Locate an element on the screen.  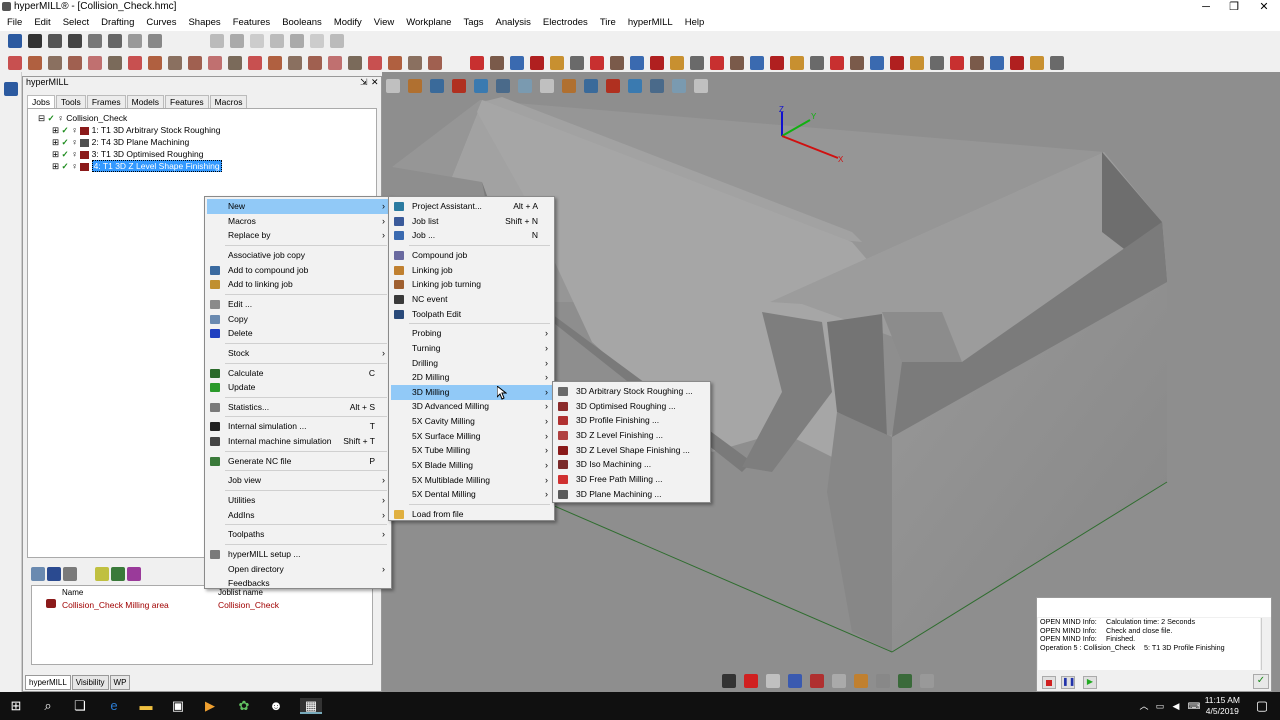
submenu-item-5x-cavity-milling: 5X Cavity Milling › is located at coordinates (471, 421).